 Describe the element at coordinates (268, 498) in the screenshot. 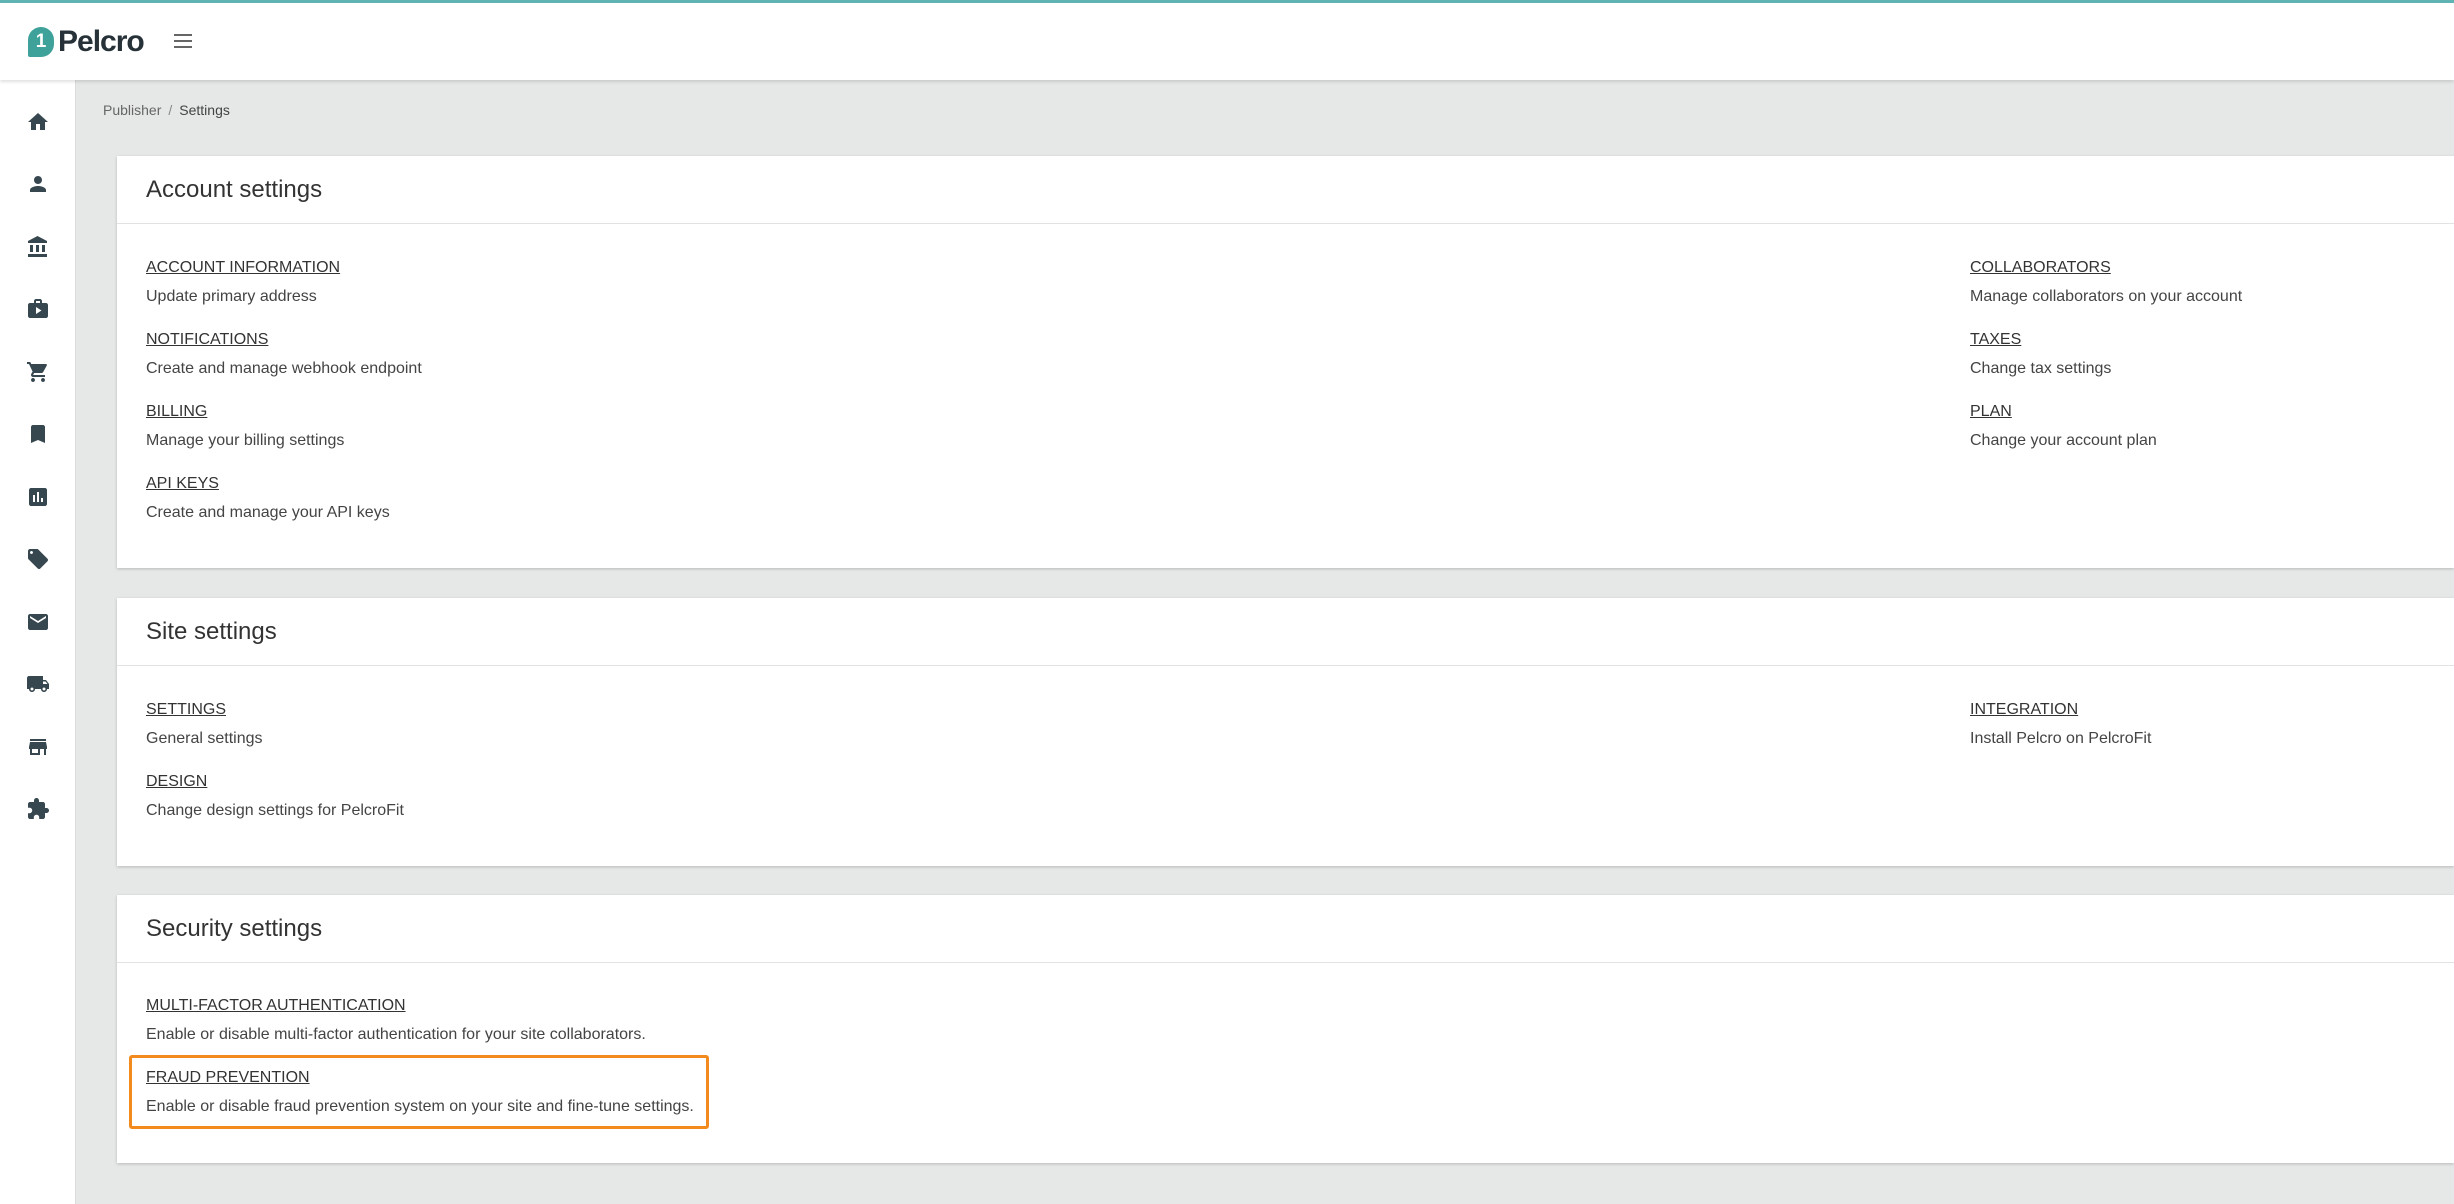

I see `setting-api-keys: API KEYS Create and manage your API keys` at that location.